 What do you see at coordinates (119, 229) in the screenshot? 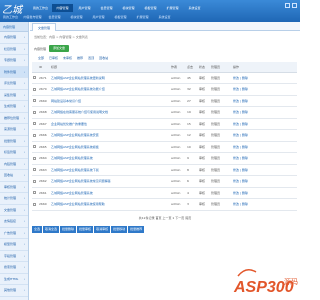
I see `bulk-action-button: 批量移动` at bounding box center [119, 229].